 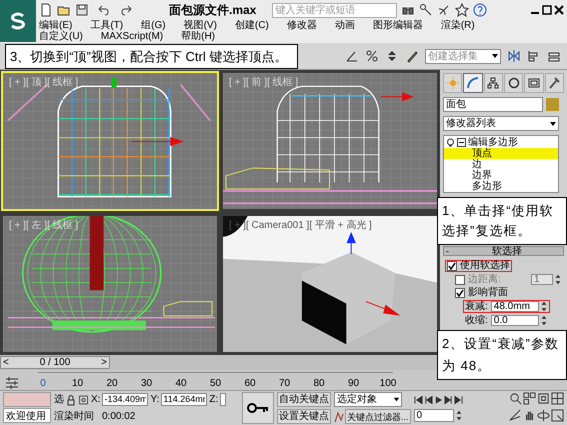 What do you see at coordinates (250, 383) in the screenshot?
I see `ruler-label: 60` at bounding box center [250, 383].